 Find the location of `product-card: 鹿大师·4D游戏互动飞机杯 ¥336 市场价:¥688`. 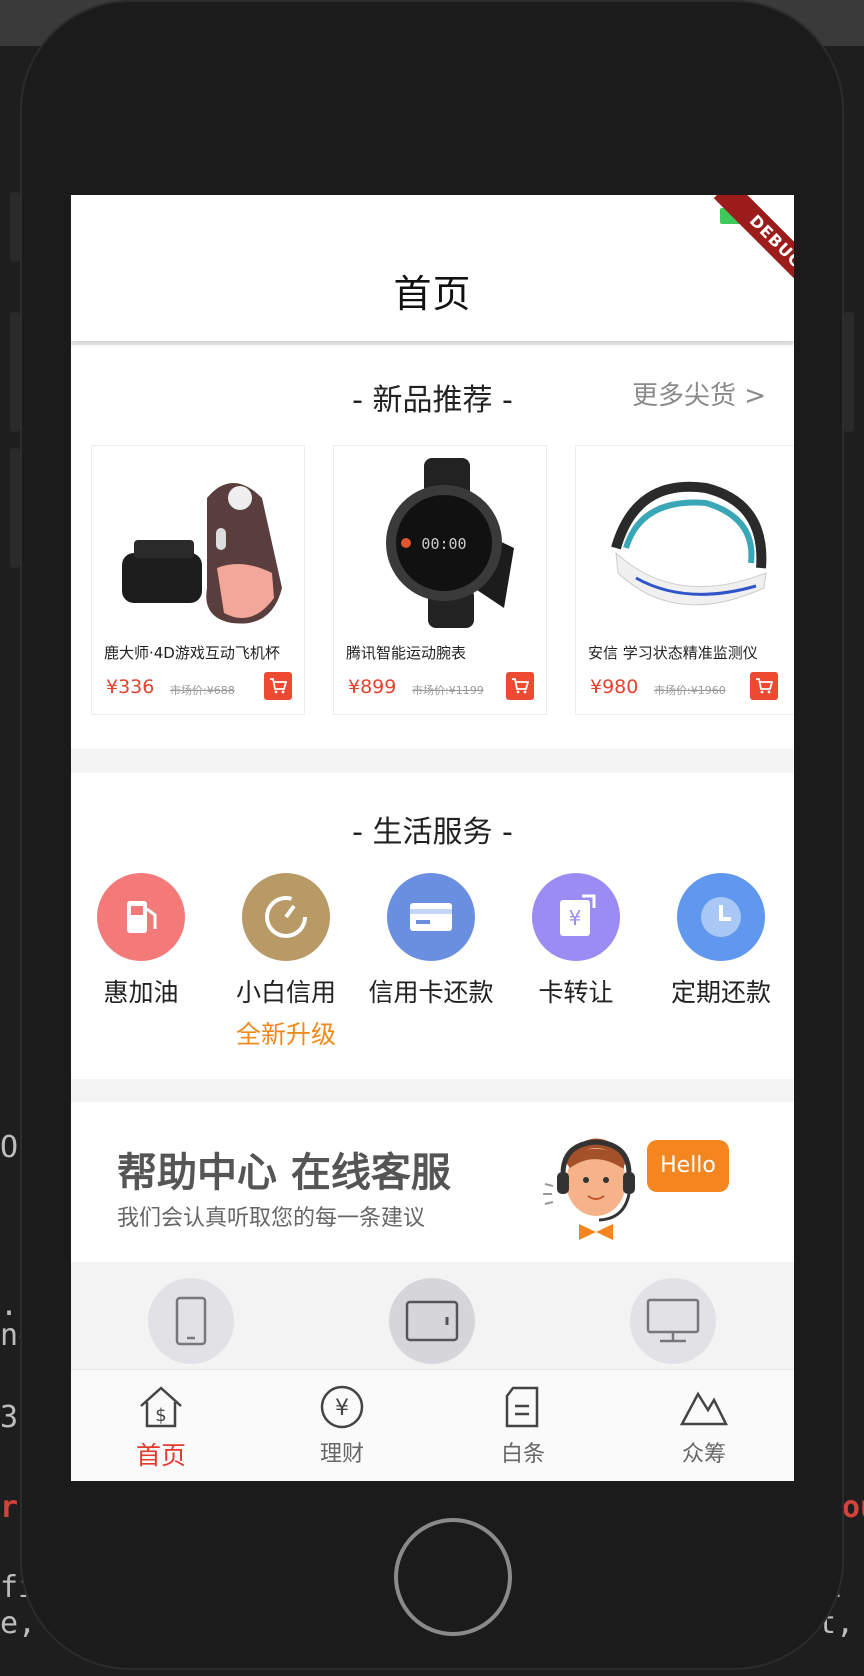

product-card: 鹿大师·4D游戏互动飞机杯 ¥336 市场价:¥688 is located at coordinates (198, 580).